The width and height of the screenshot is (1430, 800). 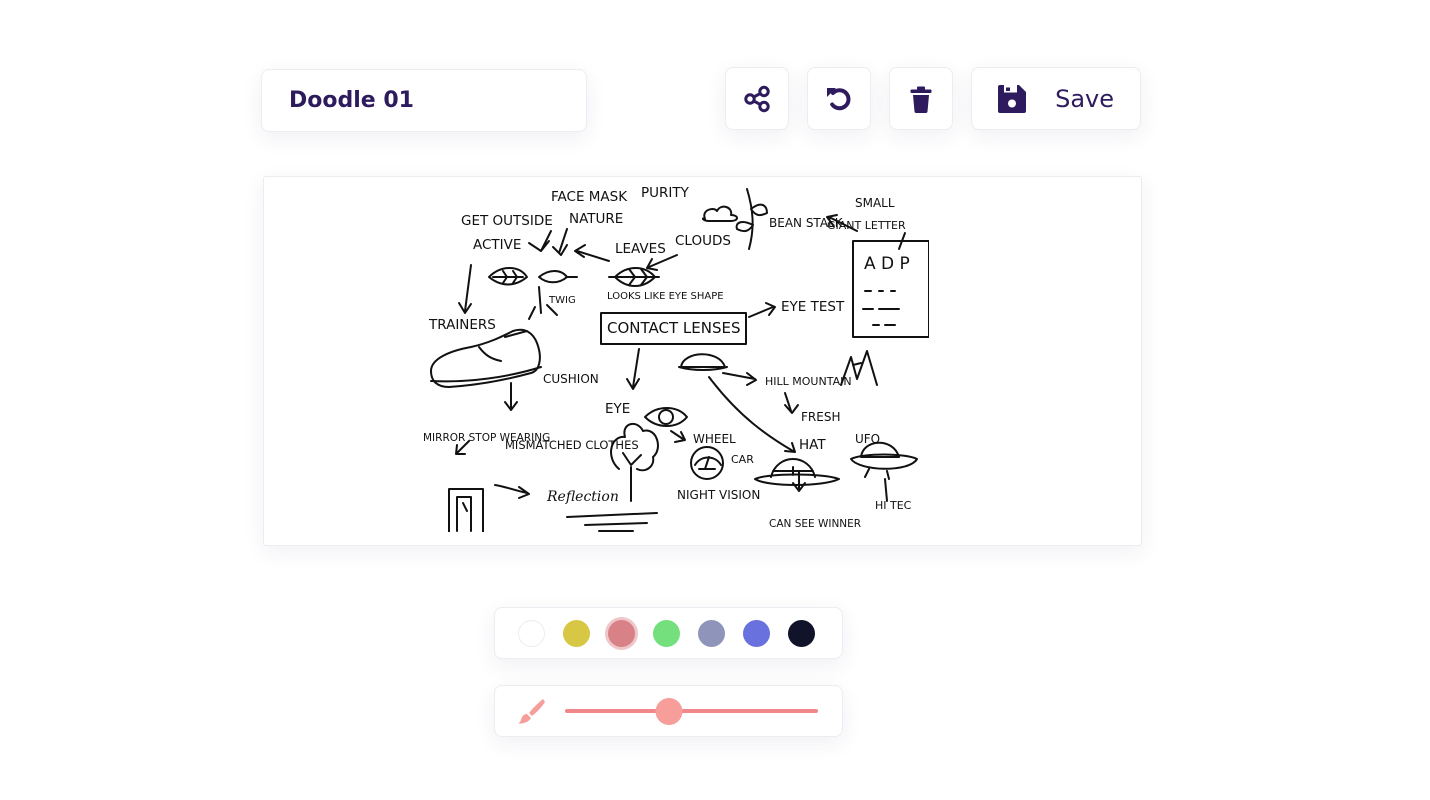 I want to click on undo-button, so click(x=839, y=98).